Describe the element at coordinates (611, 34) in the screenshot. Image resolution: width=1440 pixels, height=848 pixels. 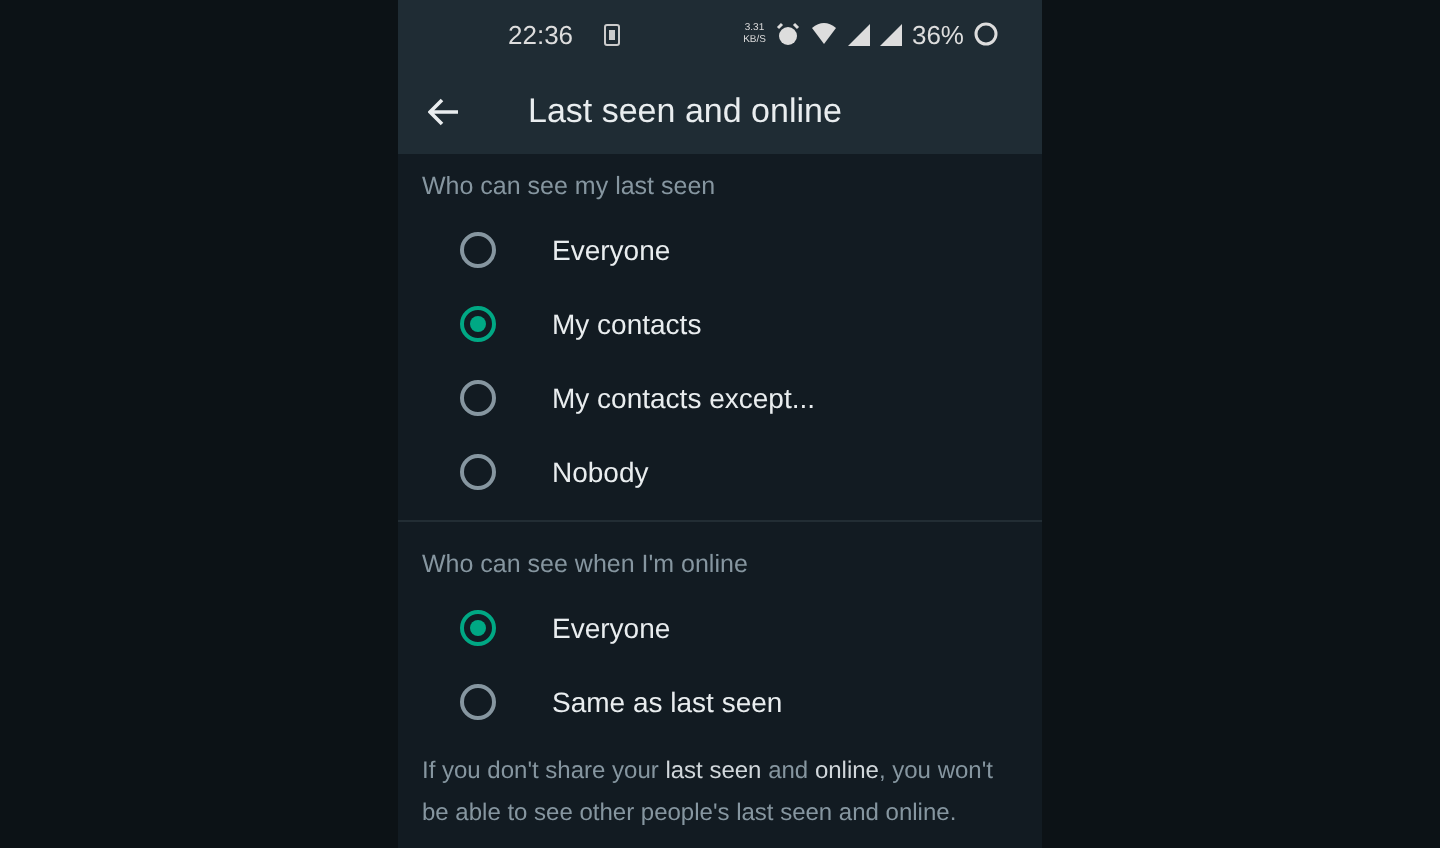
I see `phone-icon` at that location.